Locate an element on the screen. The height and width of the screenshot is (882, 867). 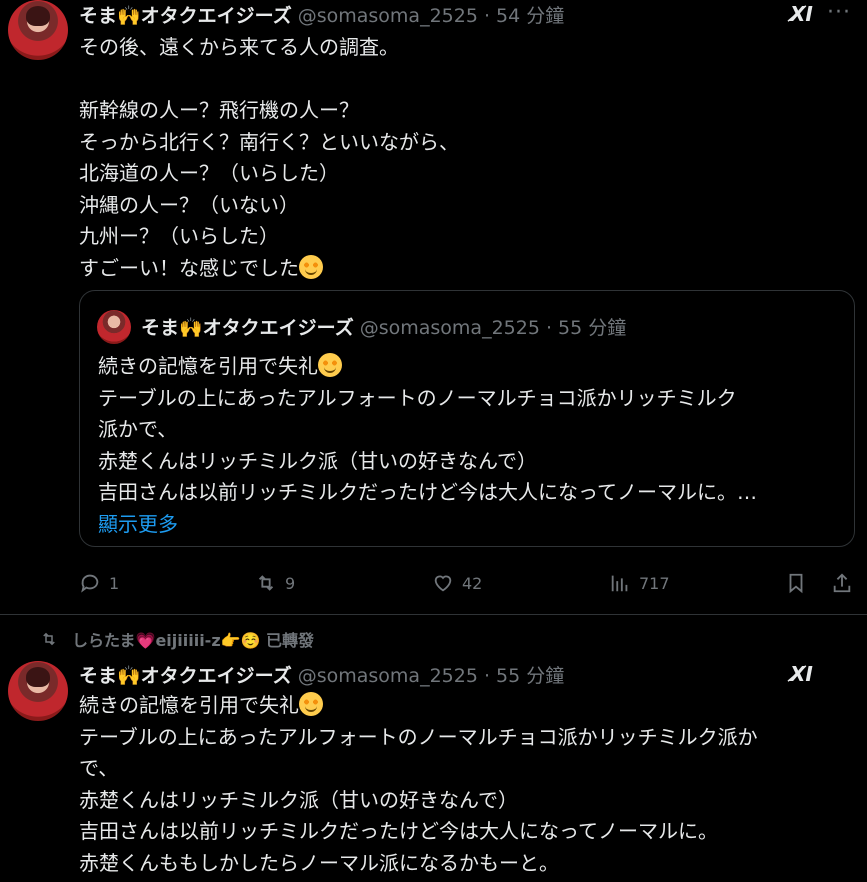
show-more-link: 顯示更多 is located at coordinates (138, 524).